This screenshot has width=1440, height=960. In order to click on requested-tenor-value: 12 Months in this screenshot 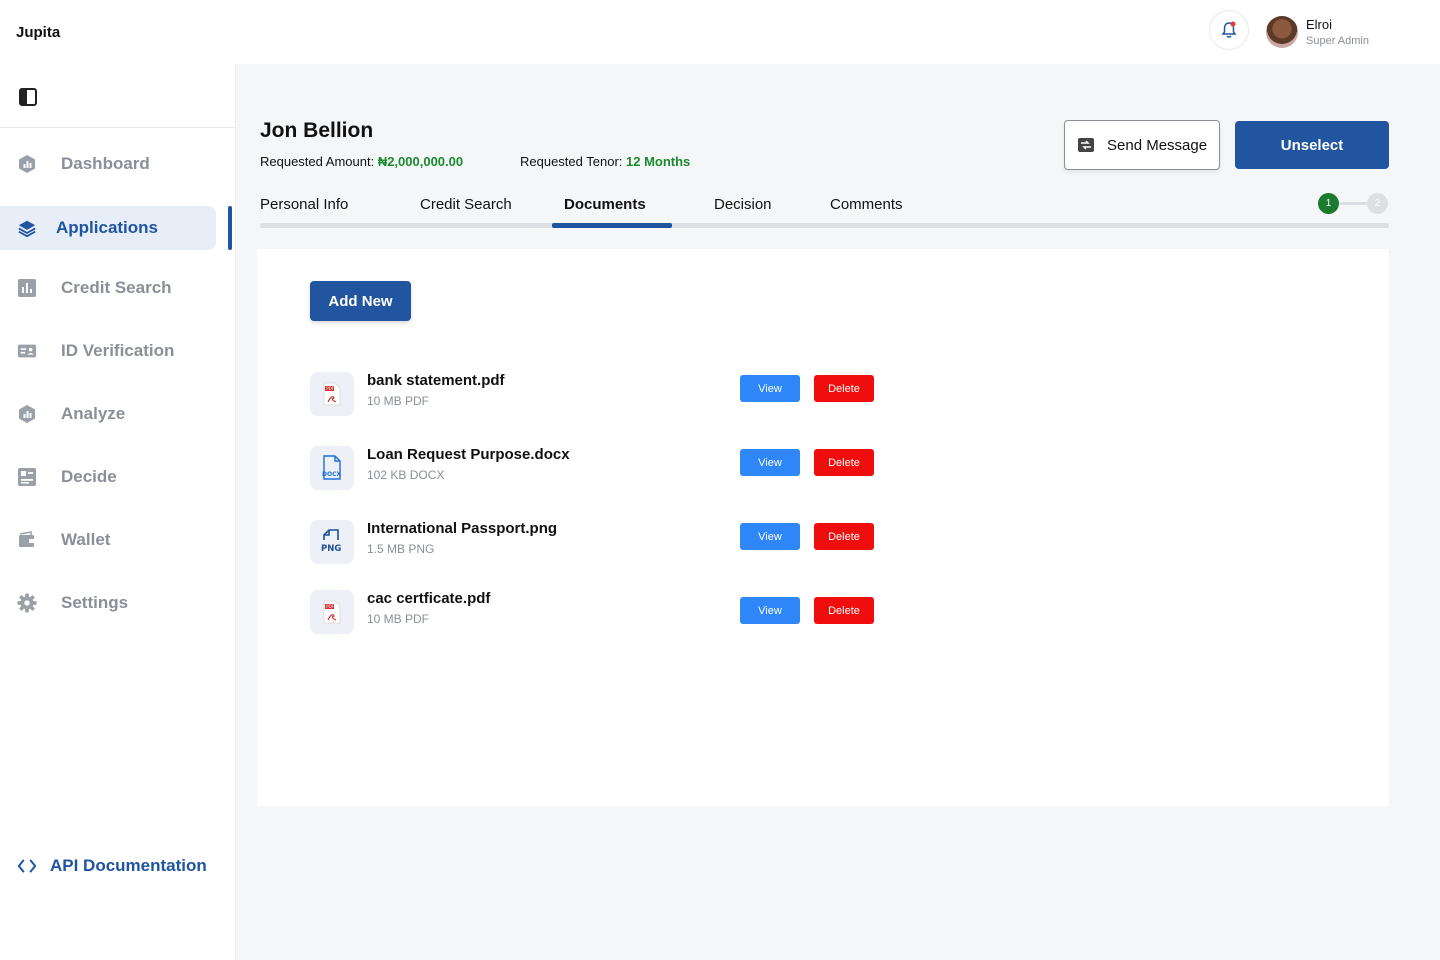, I will do `click(658, 161)`.